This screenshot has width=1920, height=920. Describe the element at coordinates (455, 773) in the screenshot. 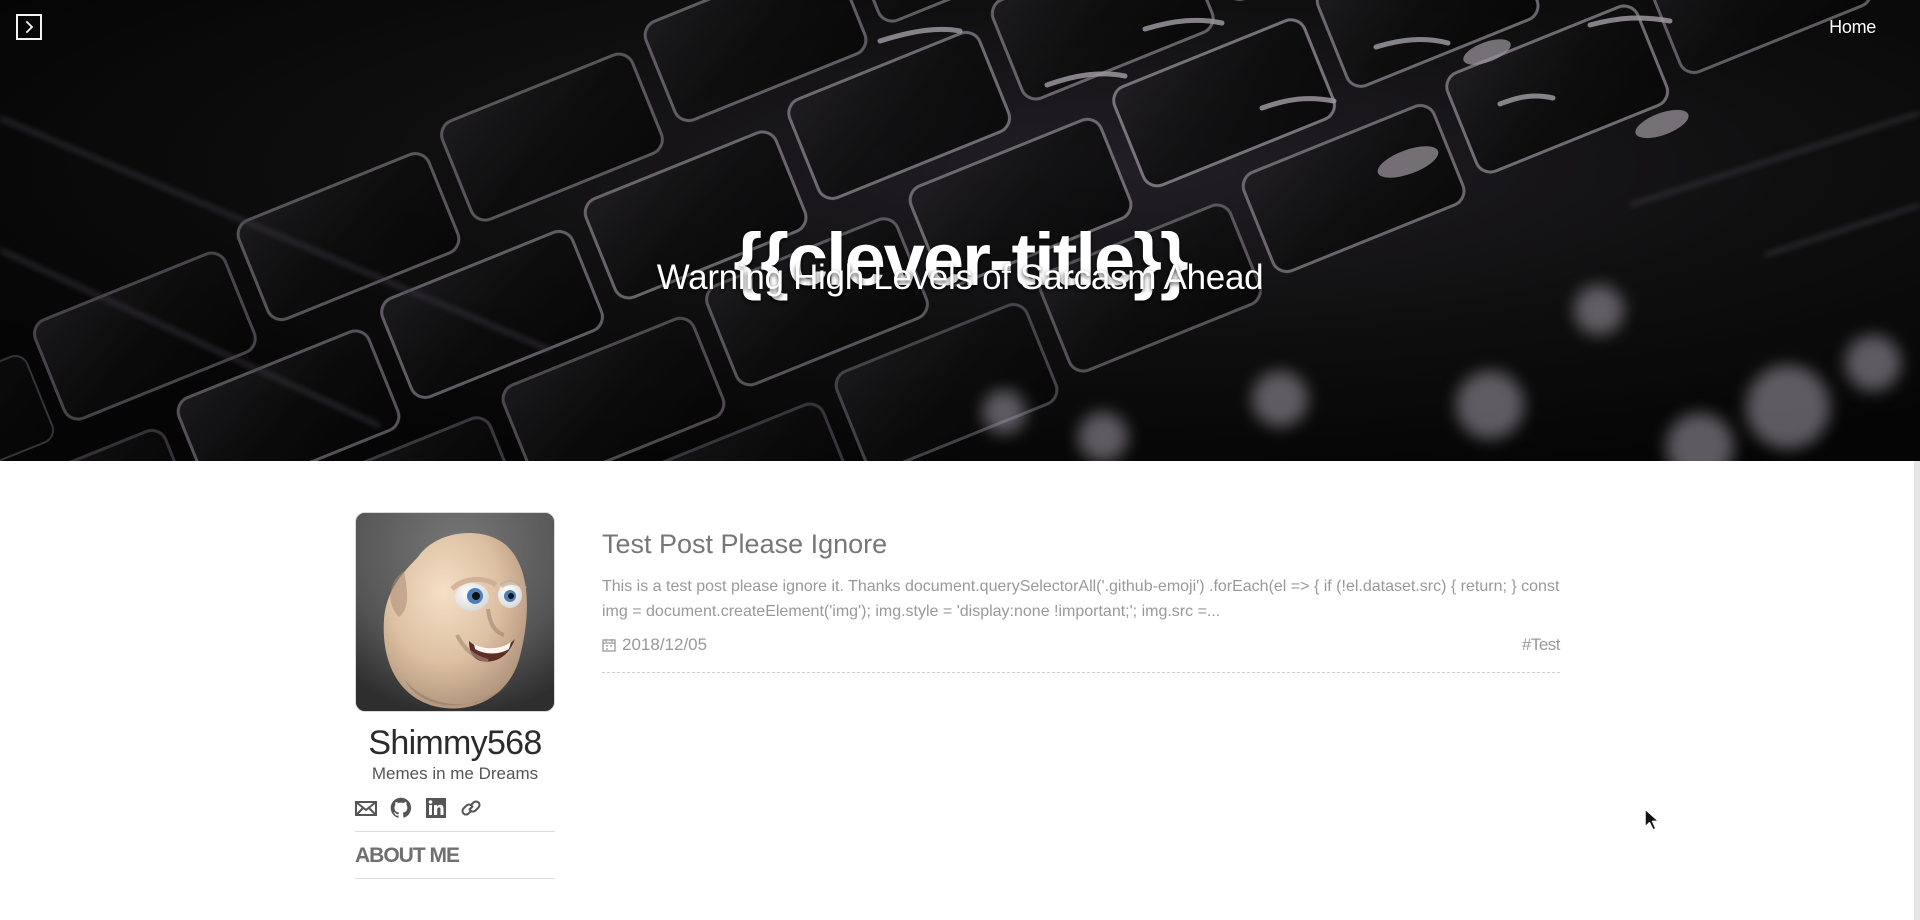

I see `profile-bio: Memes in me Dreams` at that location.